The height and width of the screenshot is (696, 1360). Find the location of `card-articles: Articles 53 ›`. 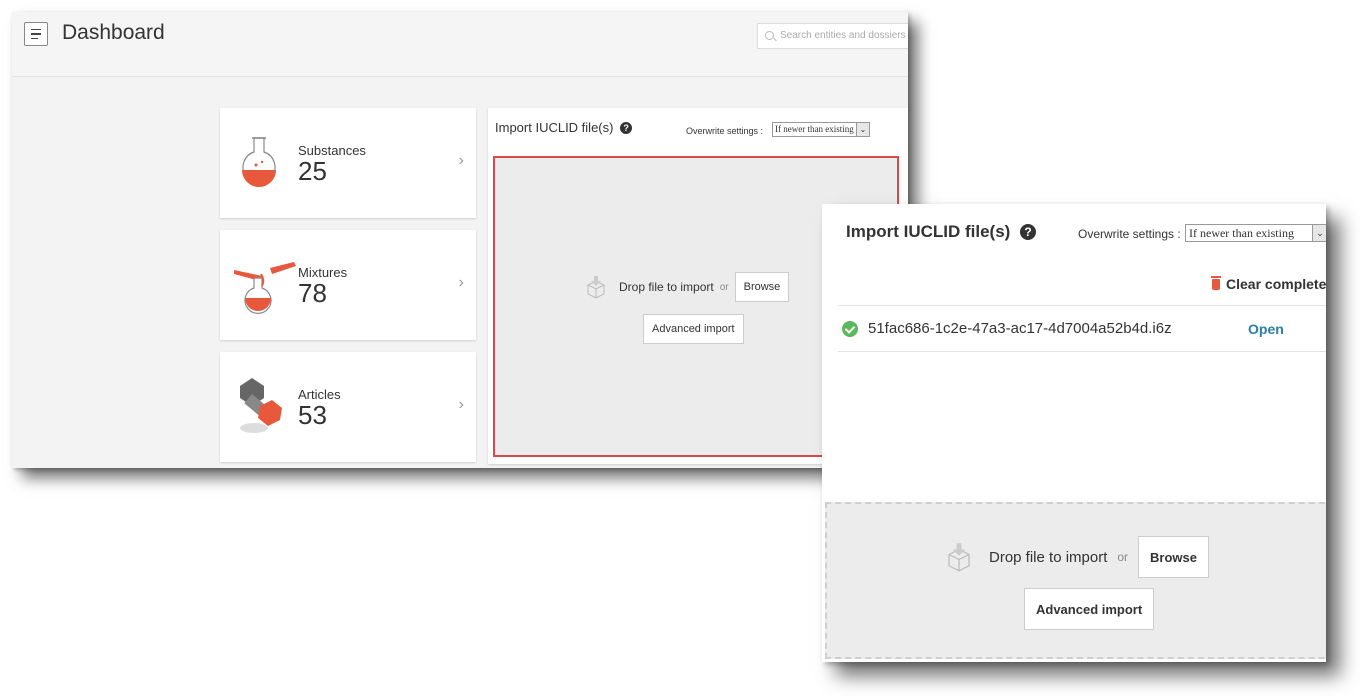

card-articles: Articles 53 › is located at coordinates (348, 407).